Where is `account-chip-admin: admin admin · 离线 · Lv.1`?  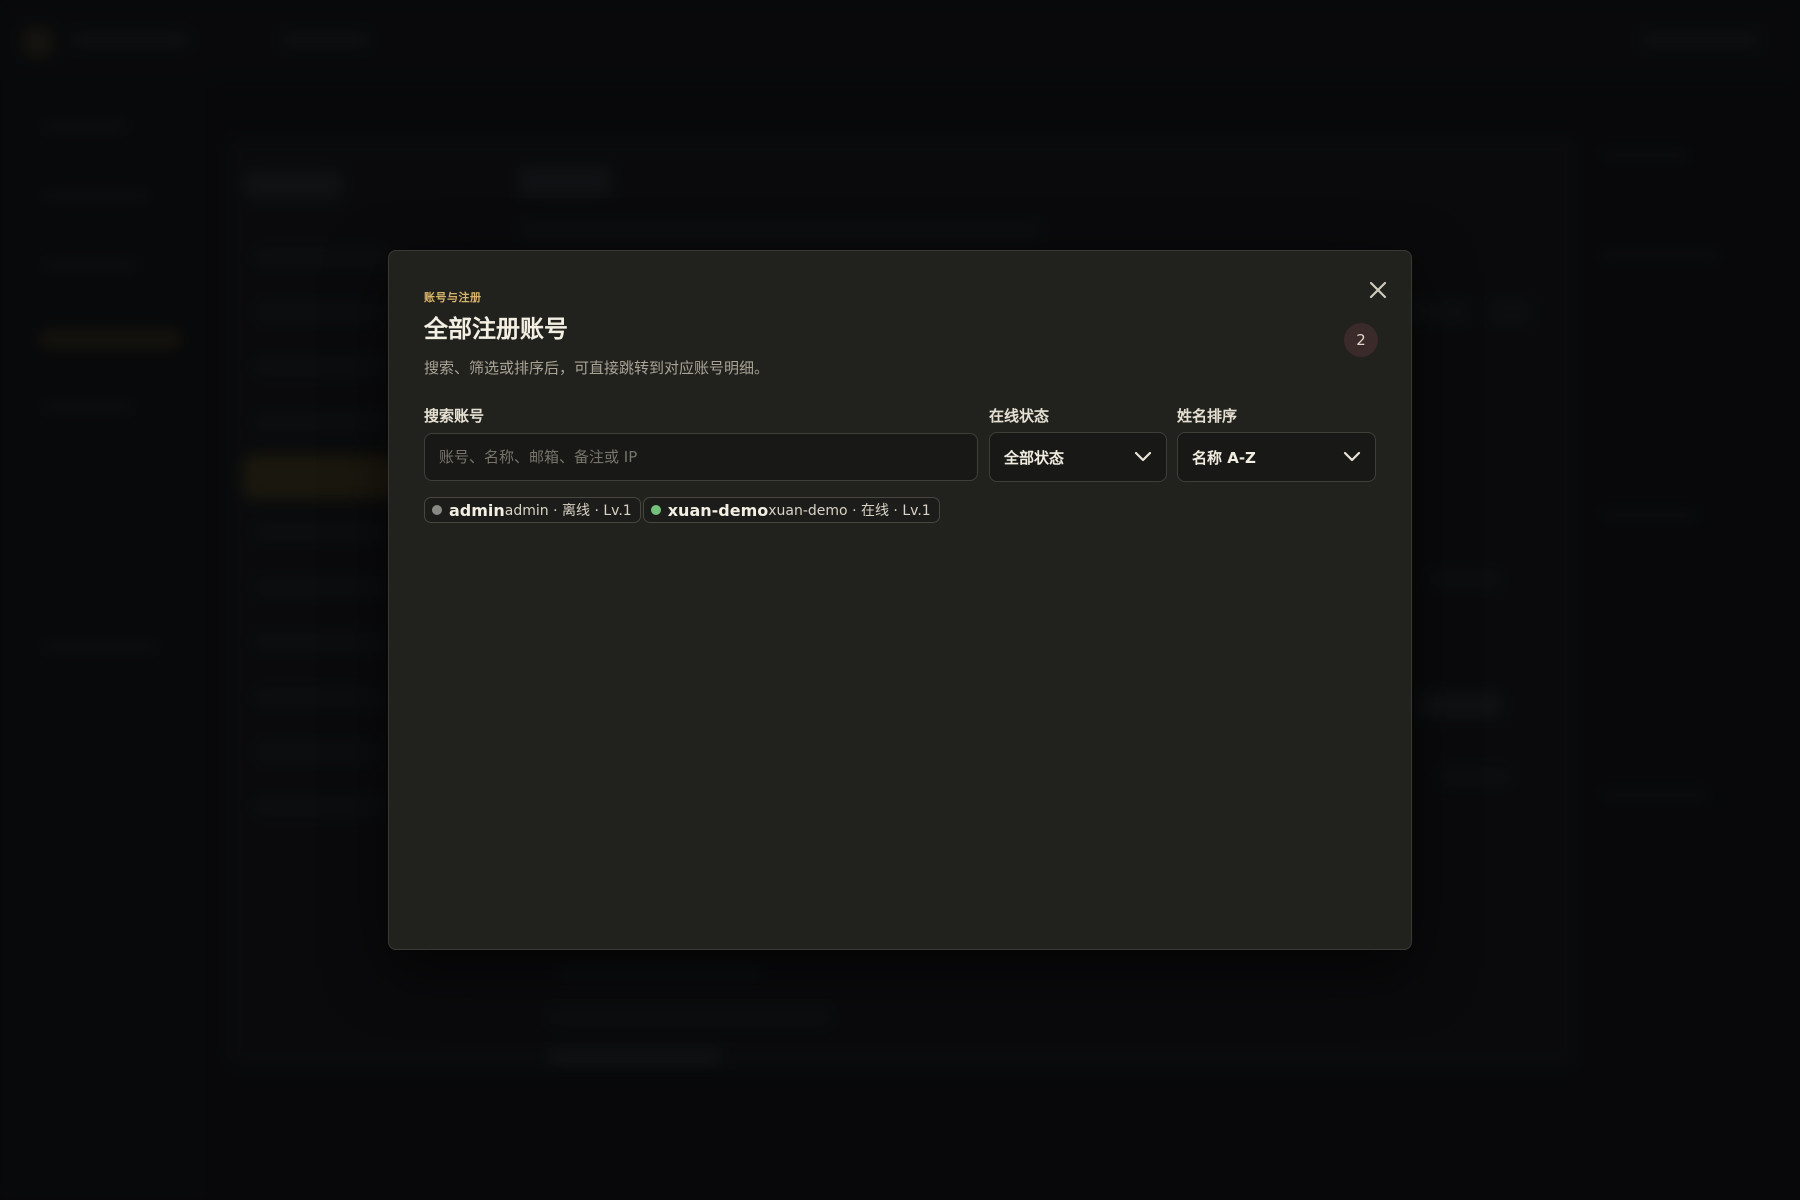 account-chip-admin: admin admin · 离线 · Lv.1 is located at coordinates (532, 510).